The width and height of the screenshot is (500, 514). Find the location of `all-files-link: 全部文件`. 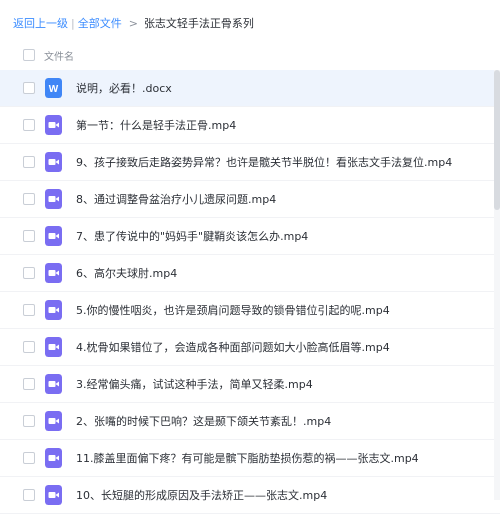

all-files-link: 全部文件 is located at coordinates (100, 23).